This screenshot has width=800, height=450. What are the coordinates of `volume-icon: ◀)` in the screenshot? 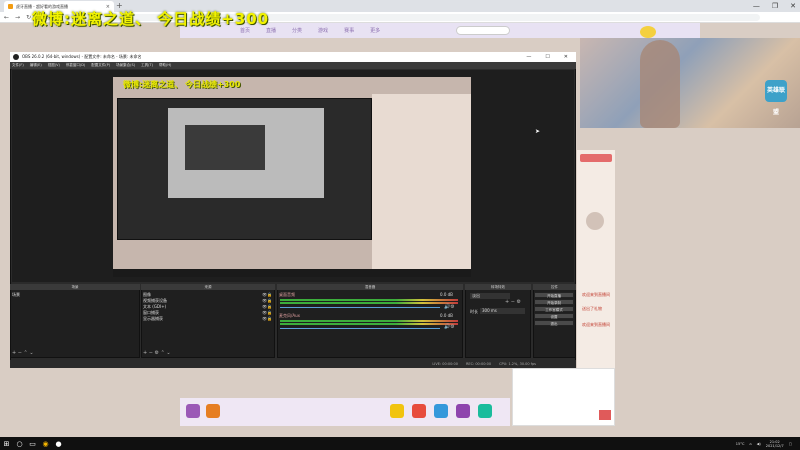 It's located at (759, 444).